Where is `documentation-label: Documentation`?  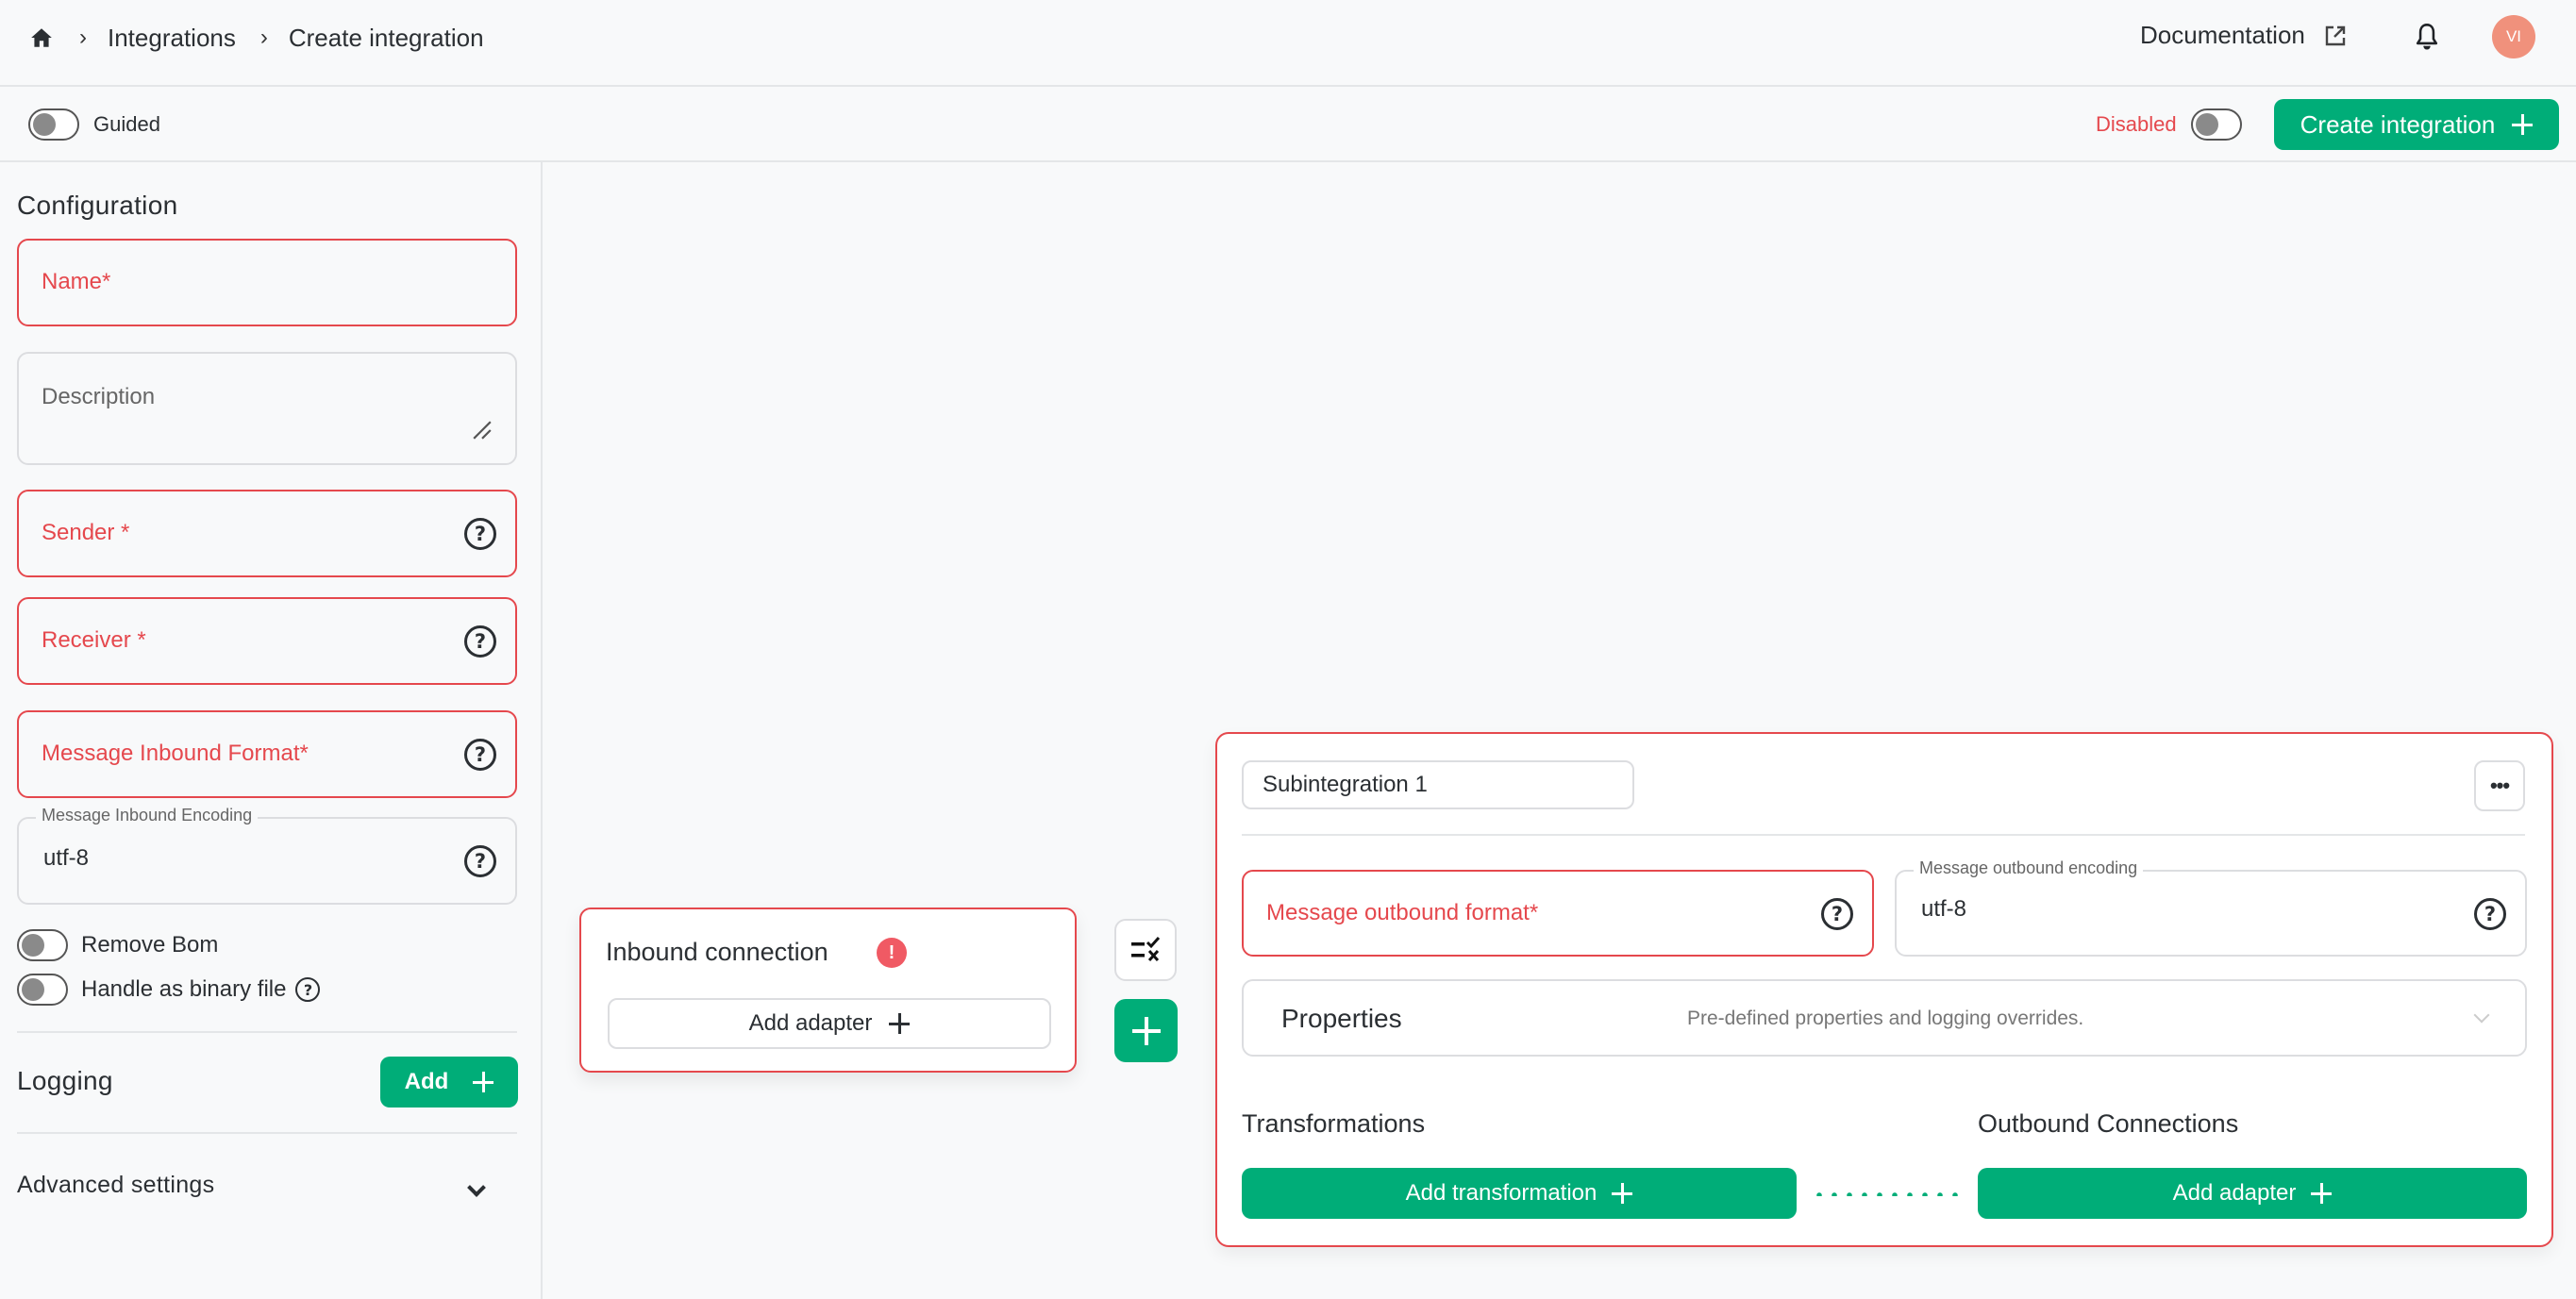
documentation-label: Documentation is located at coordinates (2222, 35).